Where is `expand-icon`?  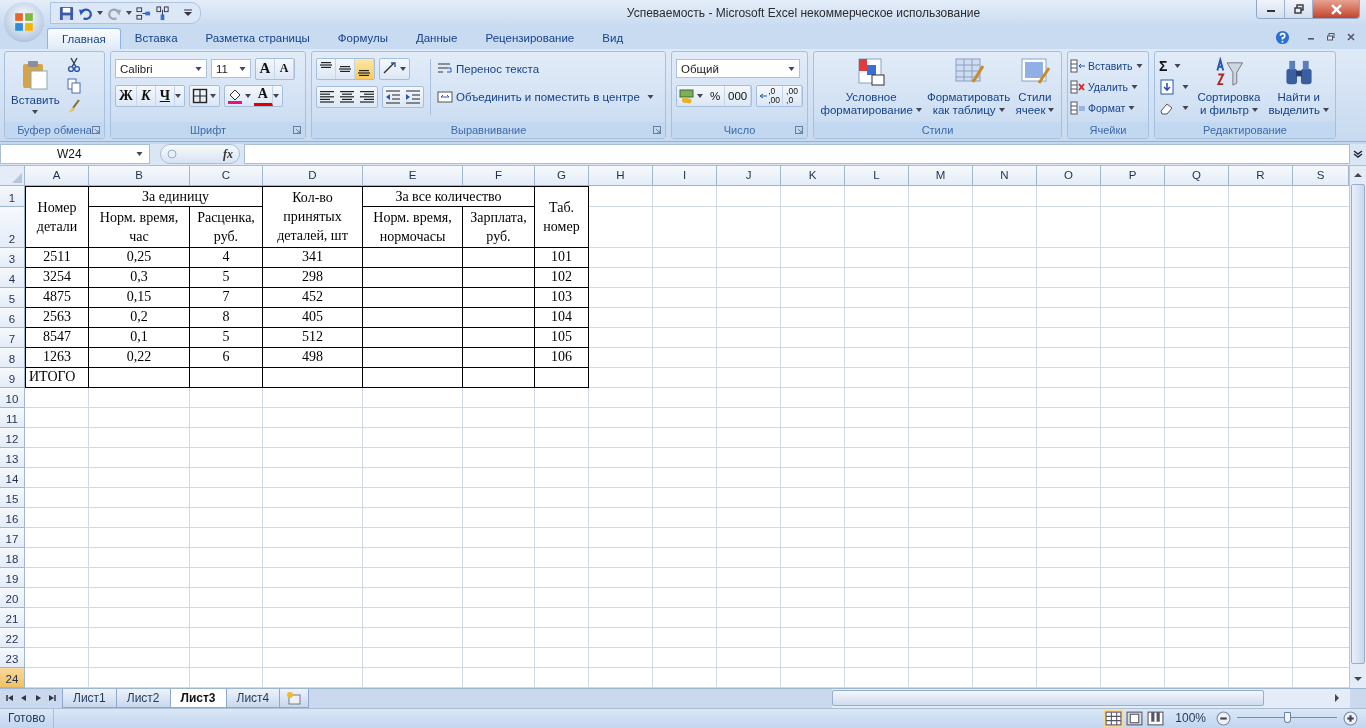
expand-icon is located at coordinates (1358, 154).